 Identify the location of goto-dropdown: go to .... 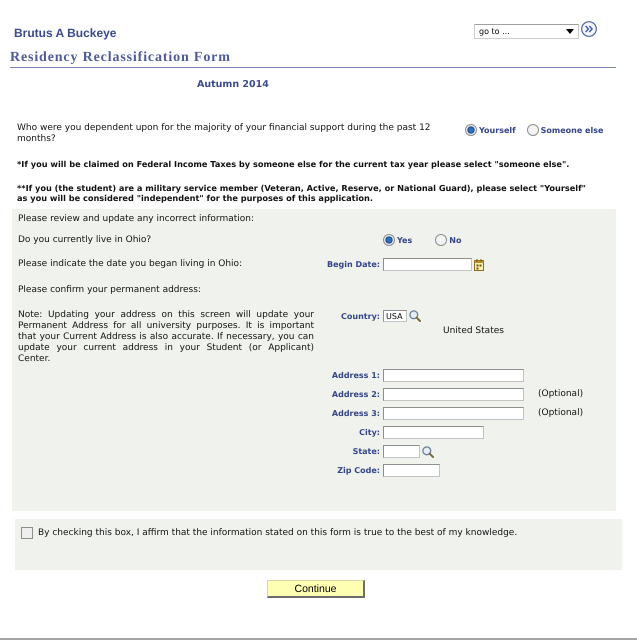
(526, 31).